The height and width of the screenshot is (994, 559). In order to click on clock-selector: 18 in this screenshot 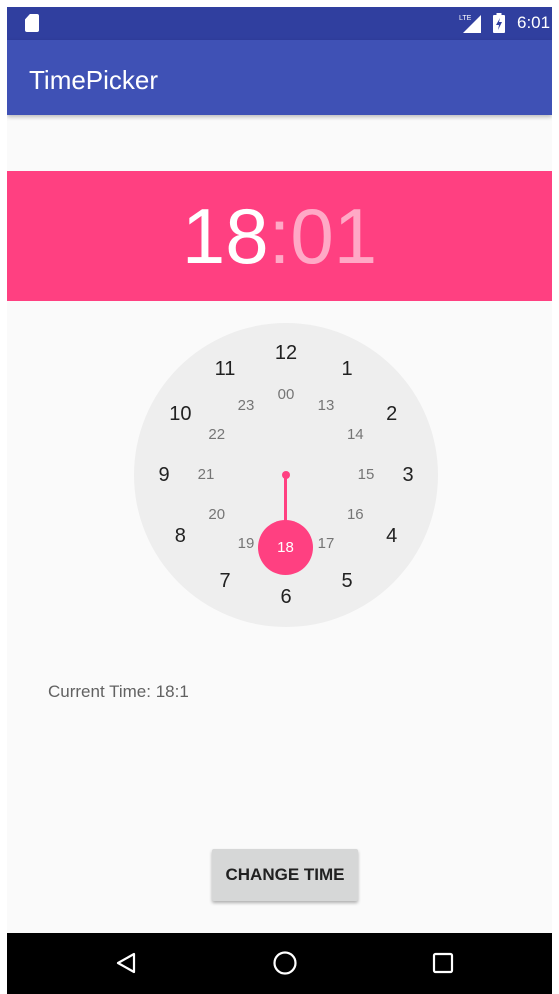, I will do `click(285, 547)`.